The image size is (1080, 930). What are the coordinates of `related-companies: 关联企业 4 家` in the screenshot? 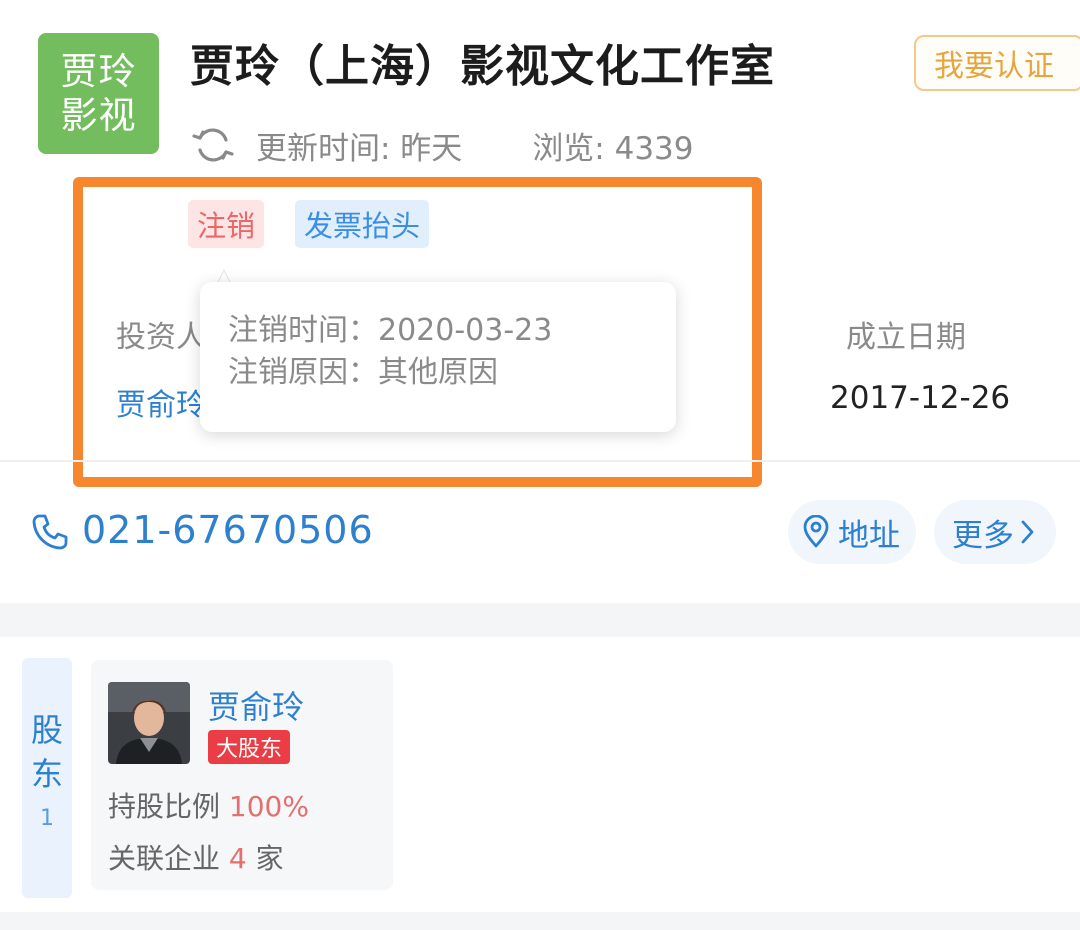 It's located at (196, 857).